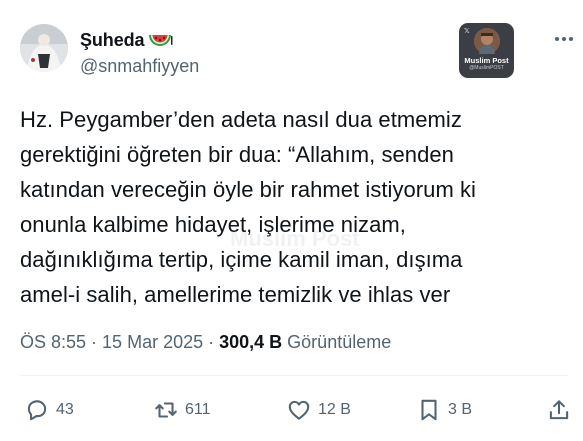  What do you see at coordinates (334, 409) in the screenshot?
I see `like-count: 12 B` at bounding box center [334, 409].